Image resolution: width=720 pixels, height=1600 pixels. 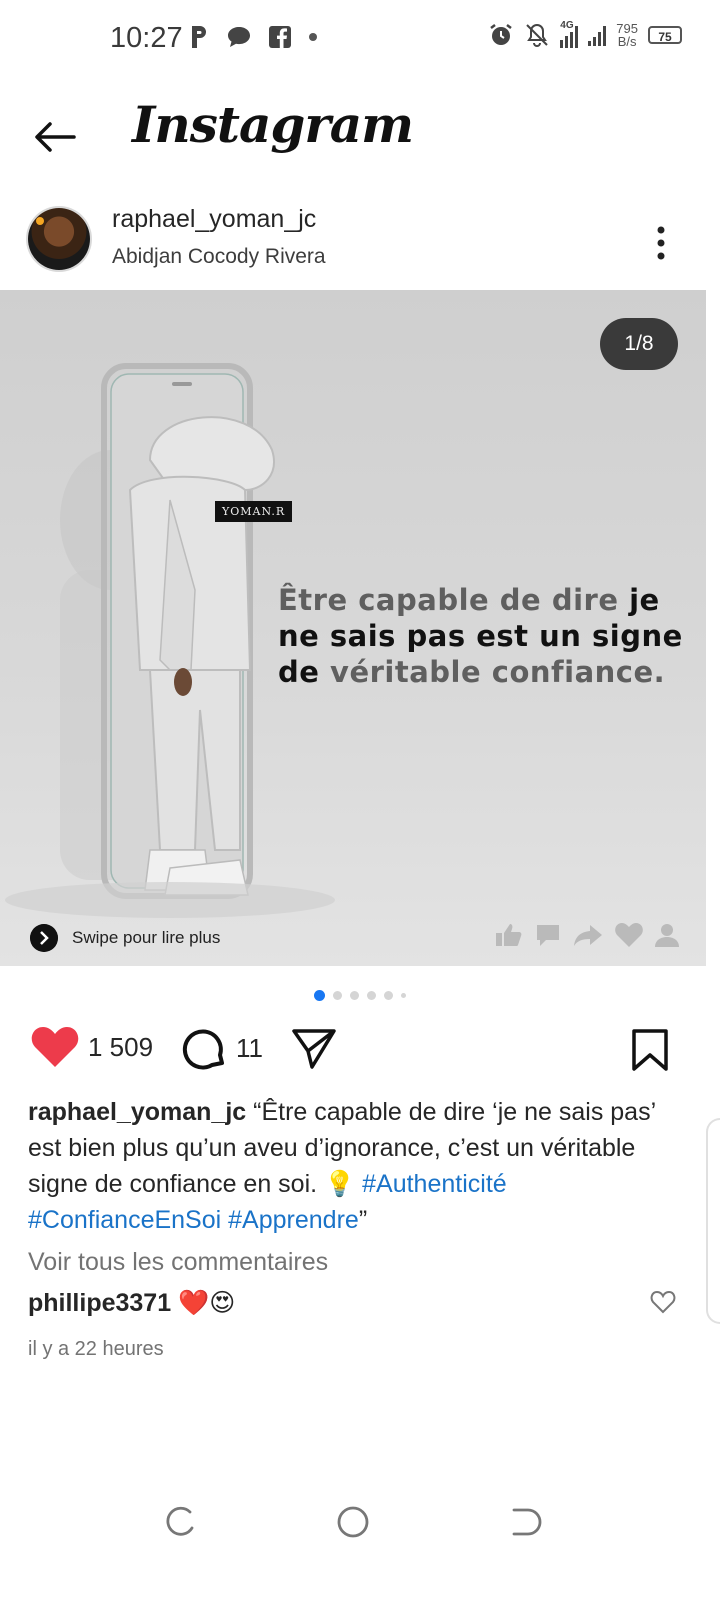 What do you see at coordinates (501, 34) in the screenshot?
I see `alarm-icon` at bounding box center [501, 34].